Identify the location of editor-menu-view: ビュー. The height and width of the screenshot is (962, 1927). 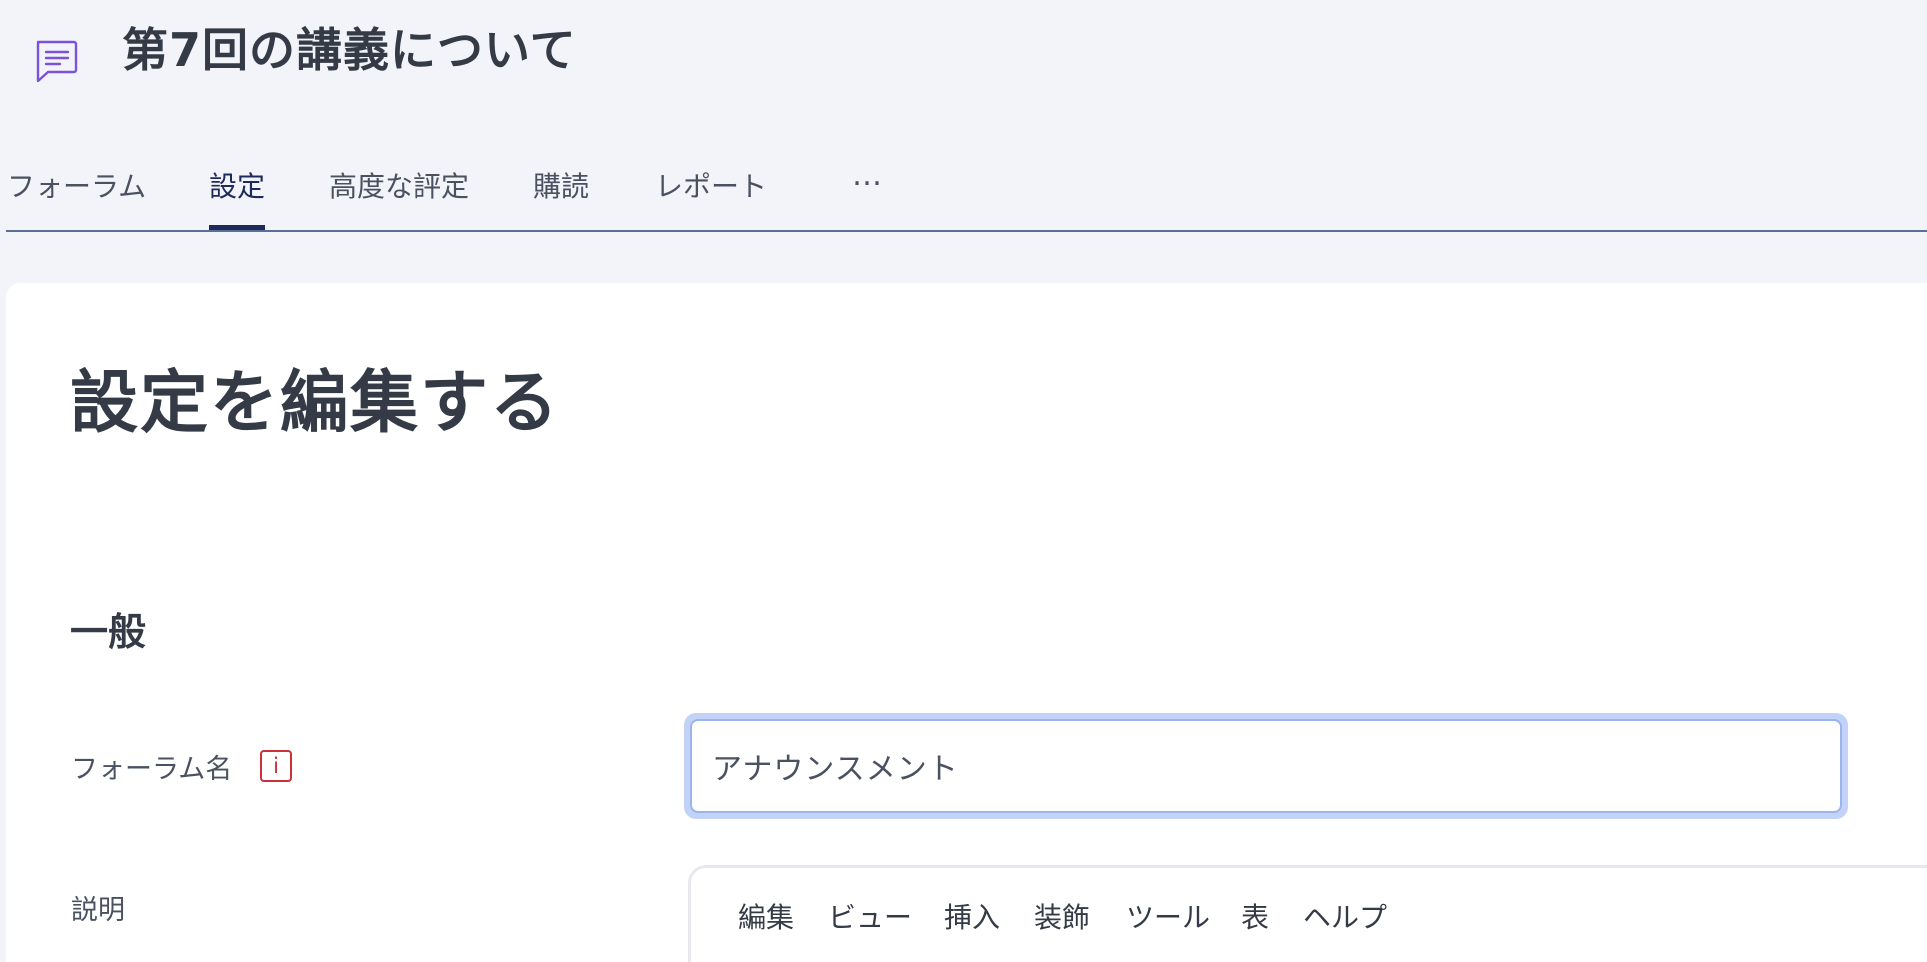
(870, 916).